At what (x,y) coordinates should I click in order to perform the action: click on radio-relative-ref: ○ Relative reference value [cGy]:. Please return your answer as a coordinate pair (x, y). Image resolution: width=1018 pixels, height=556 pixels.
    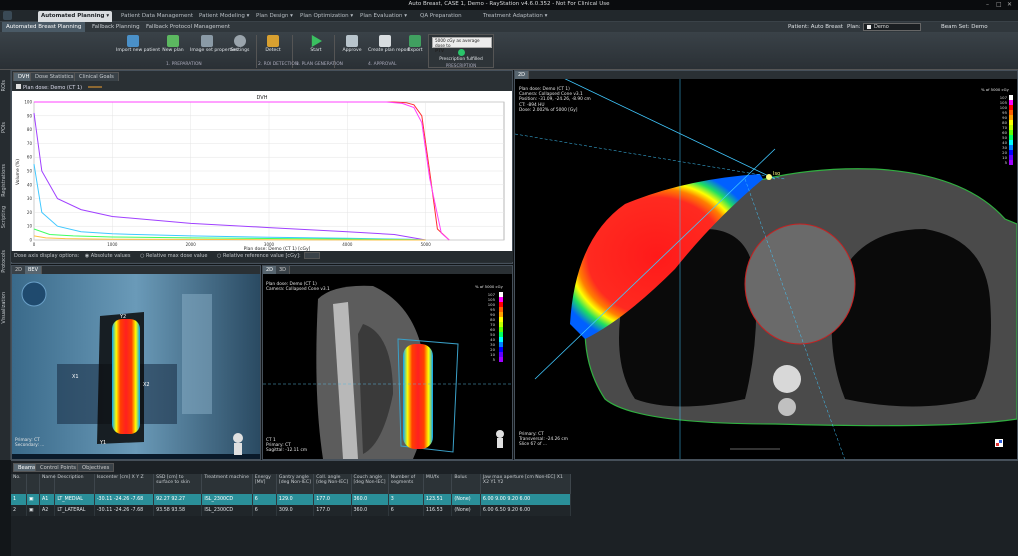
    Looking at the image, I should click on (259, 256).